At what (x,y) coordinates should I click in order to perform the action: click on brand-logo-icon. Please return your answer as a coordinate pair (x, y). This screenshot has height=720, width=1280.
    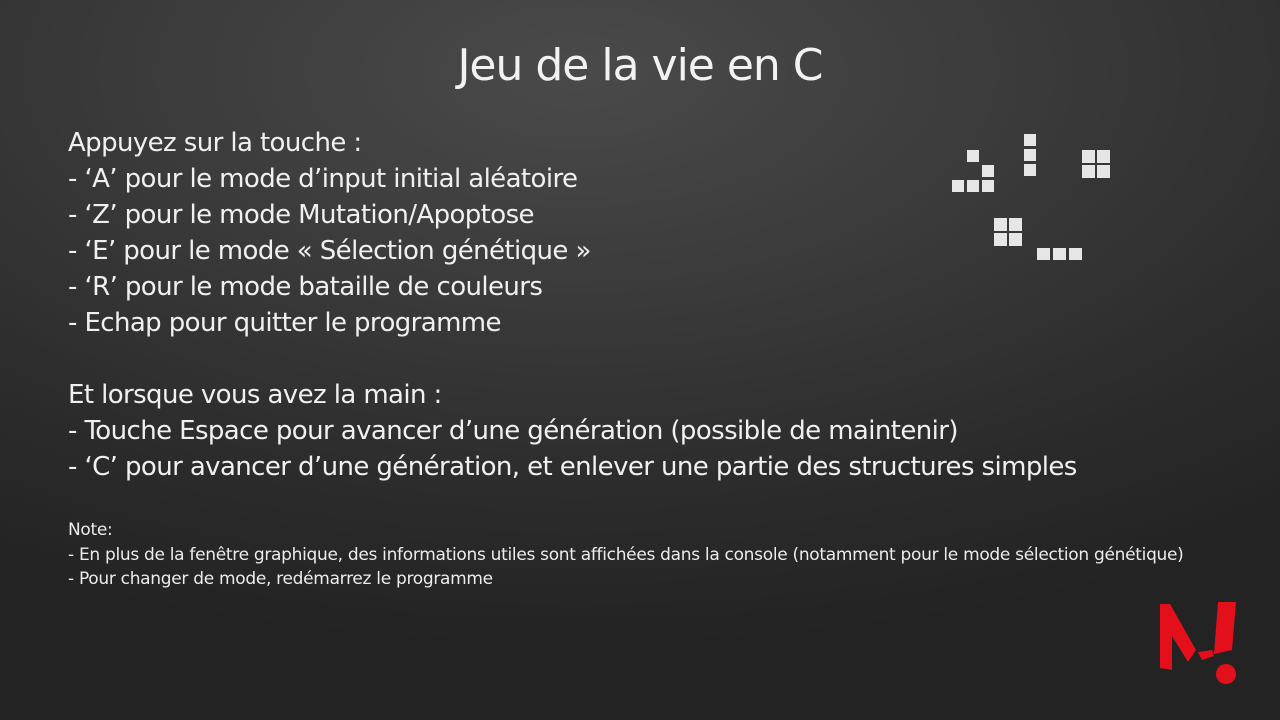
    Looking at the image, I should click on (1198, 643).